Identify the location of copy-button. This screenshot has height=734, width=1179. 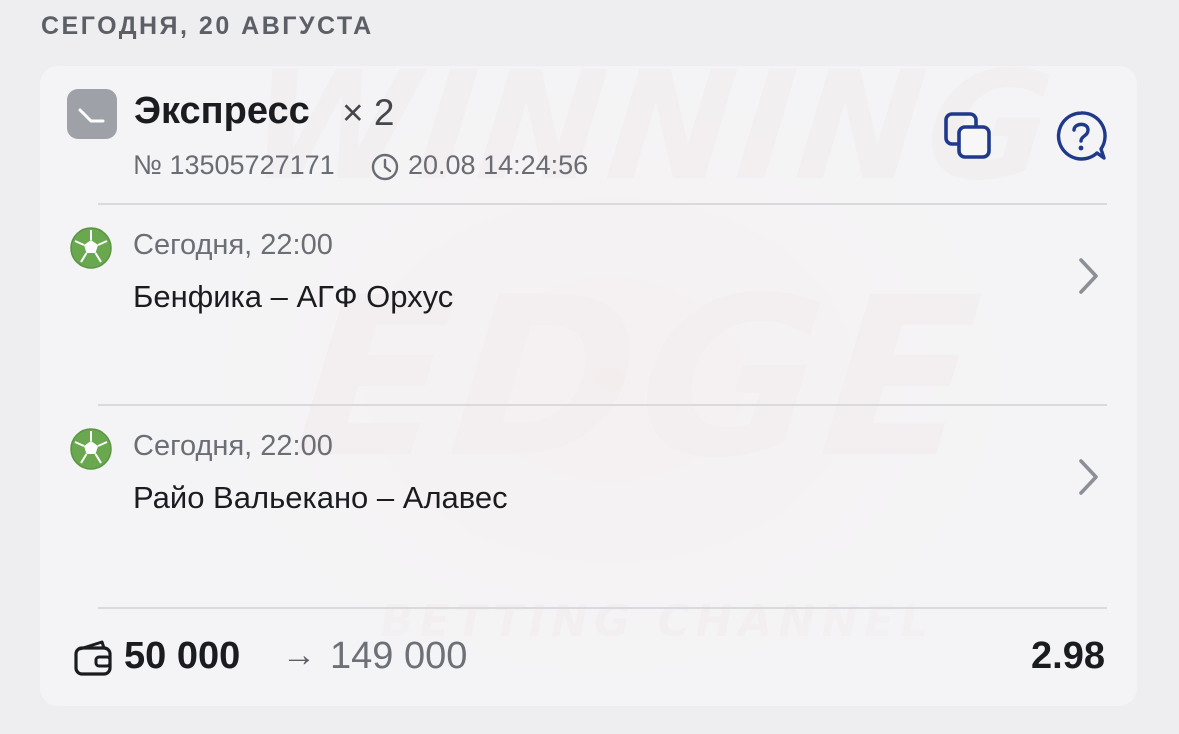
(968, 136).